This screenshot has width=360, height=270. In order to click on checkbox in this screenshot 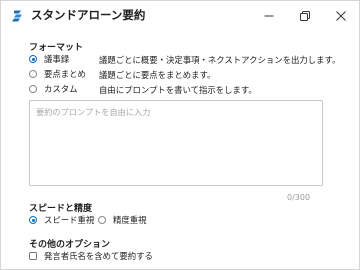, I will do `click(33, 256)`.